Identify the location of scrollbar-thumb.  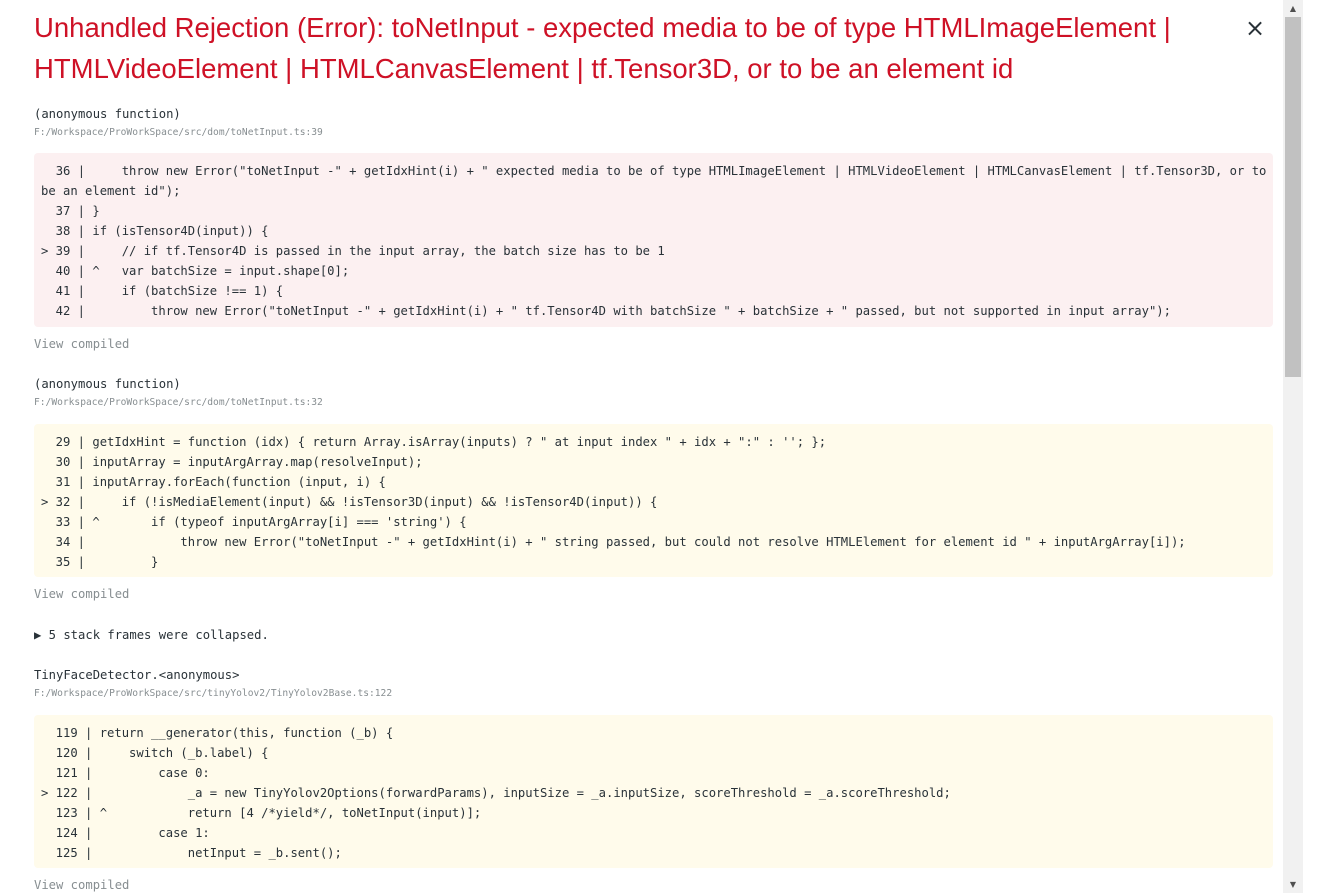
(1293, 197).